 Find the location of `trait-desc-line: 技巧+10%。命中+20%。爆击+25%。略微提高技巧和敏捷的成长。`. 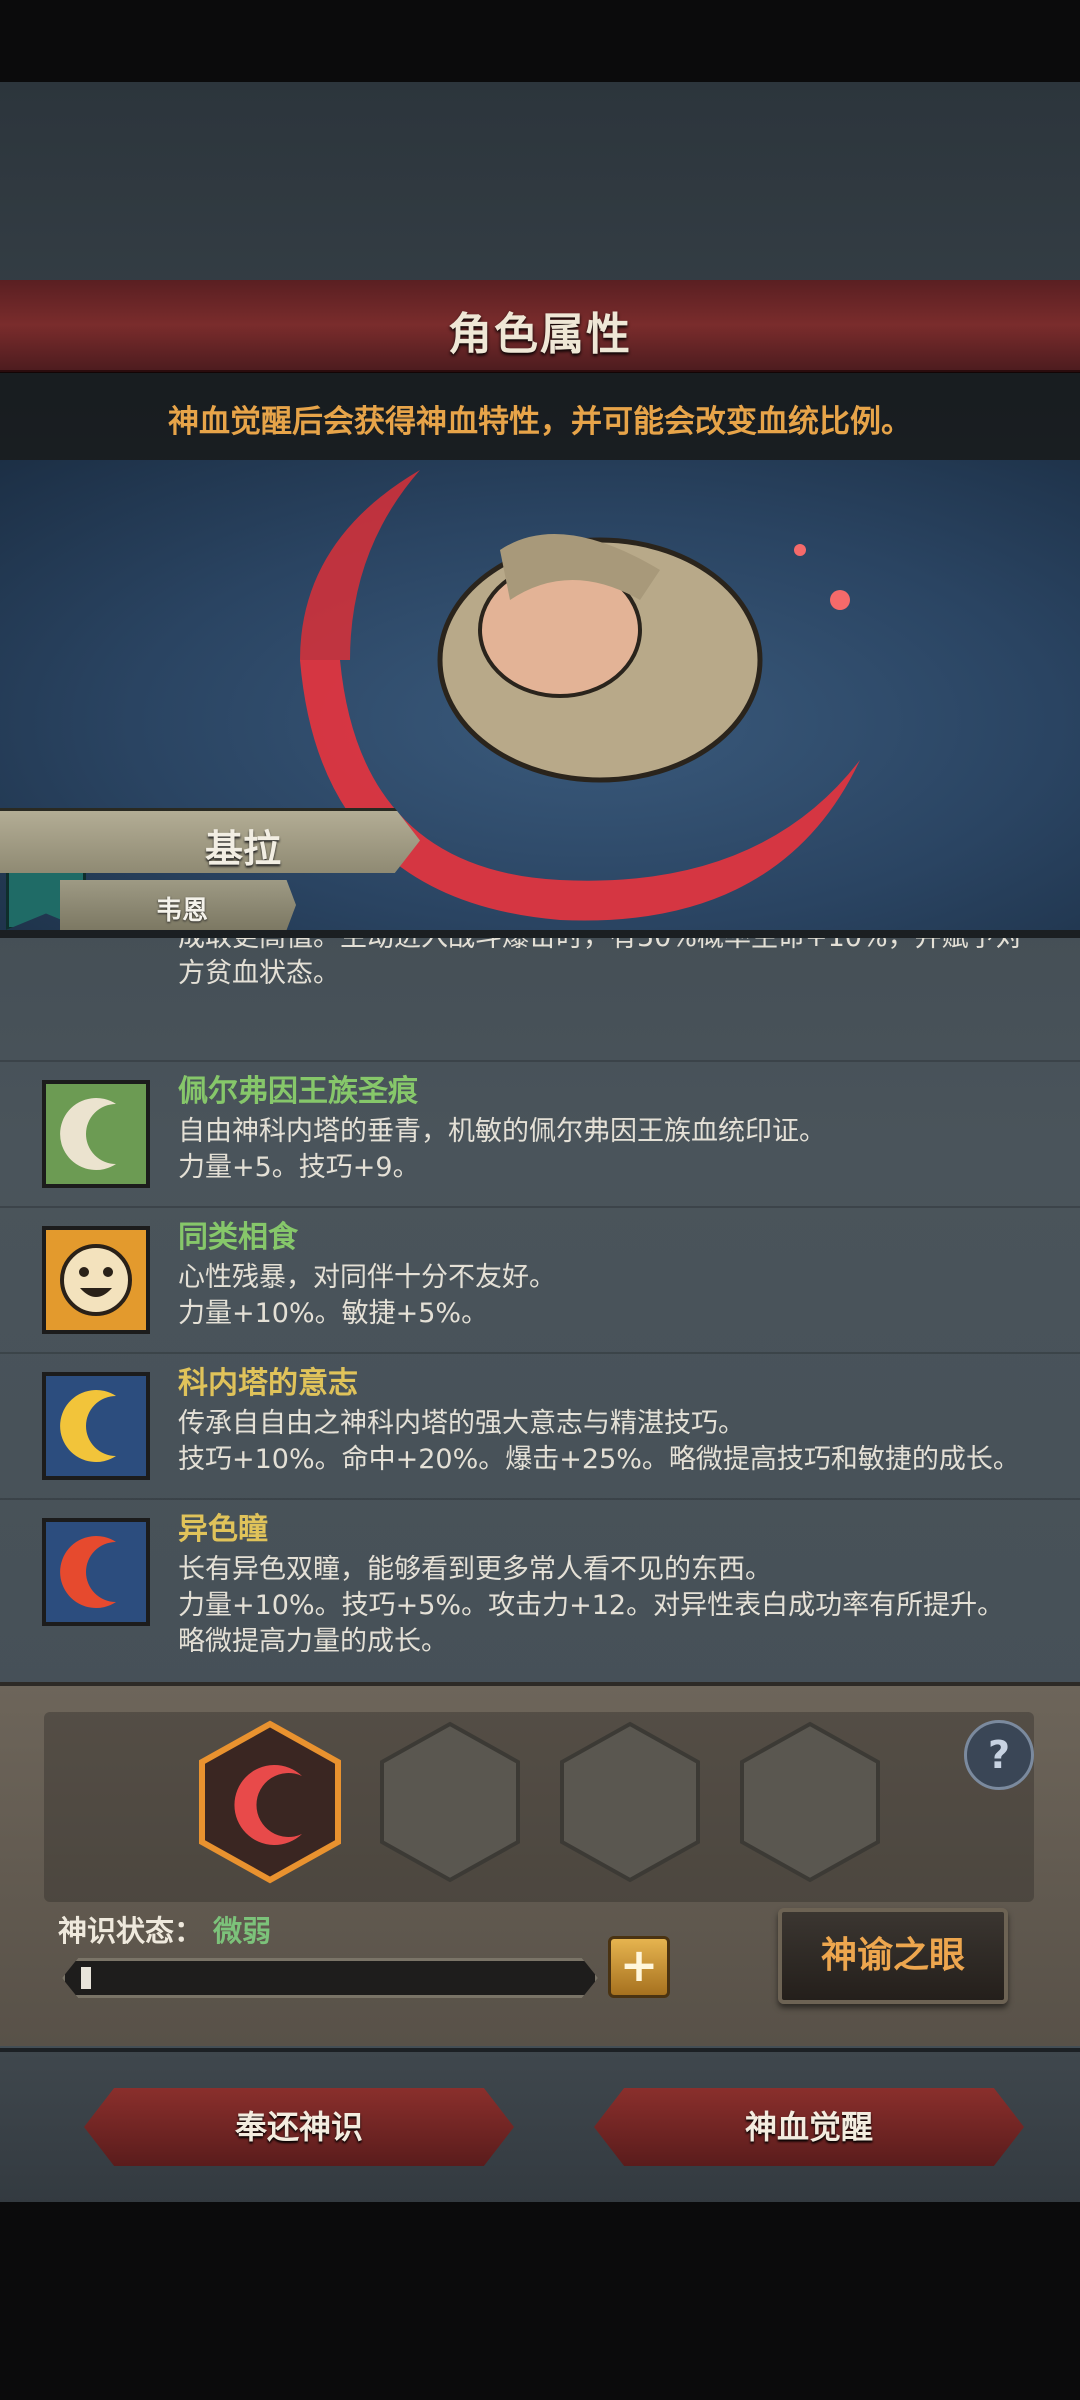

trait-desc-line: 技巧+10%。命中+20%。爆击+25%。略微提高技巧和敏捷的成长。 is located at coordinates (599, 1459).